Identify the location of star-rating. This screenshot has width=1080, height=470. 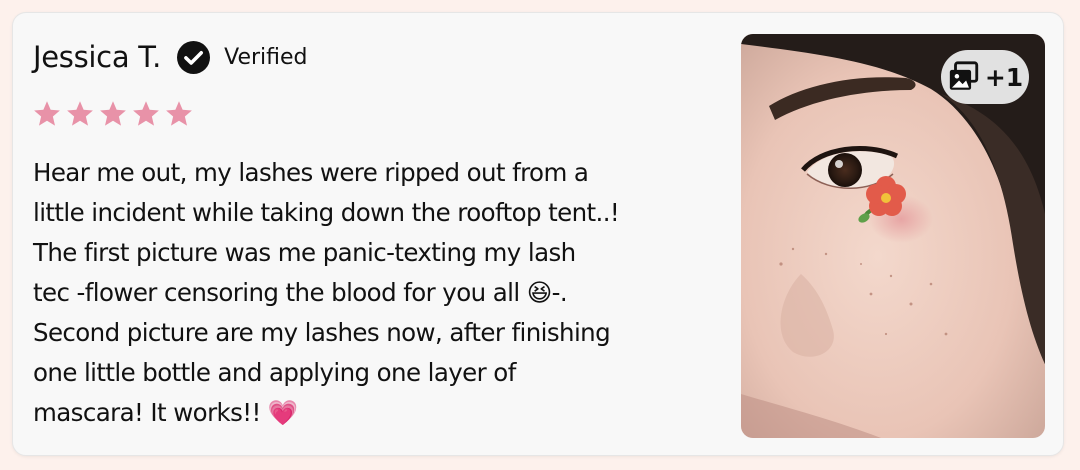
(113, 114).